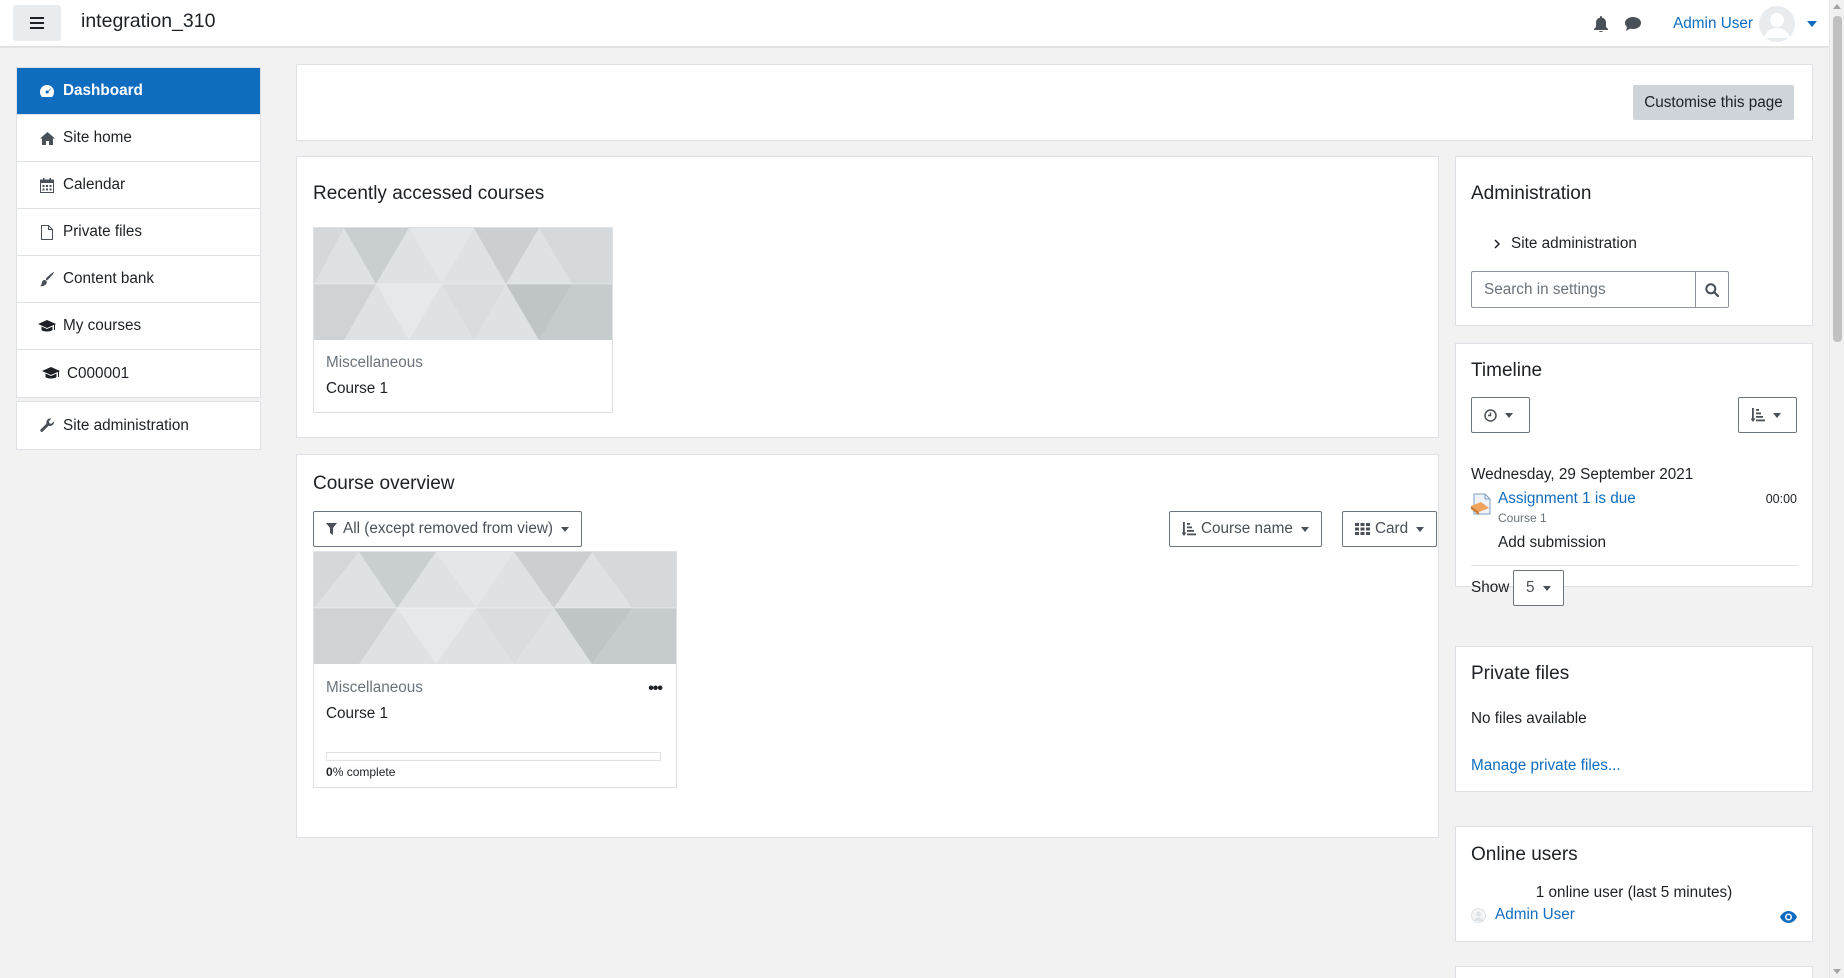 The height and width of the screenshot is (978, 1844). What do you see at coordinates (1482, 506) in the screenshot?
I see `assignment-icon` at bounding box center [1482, 506].